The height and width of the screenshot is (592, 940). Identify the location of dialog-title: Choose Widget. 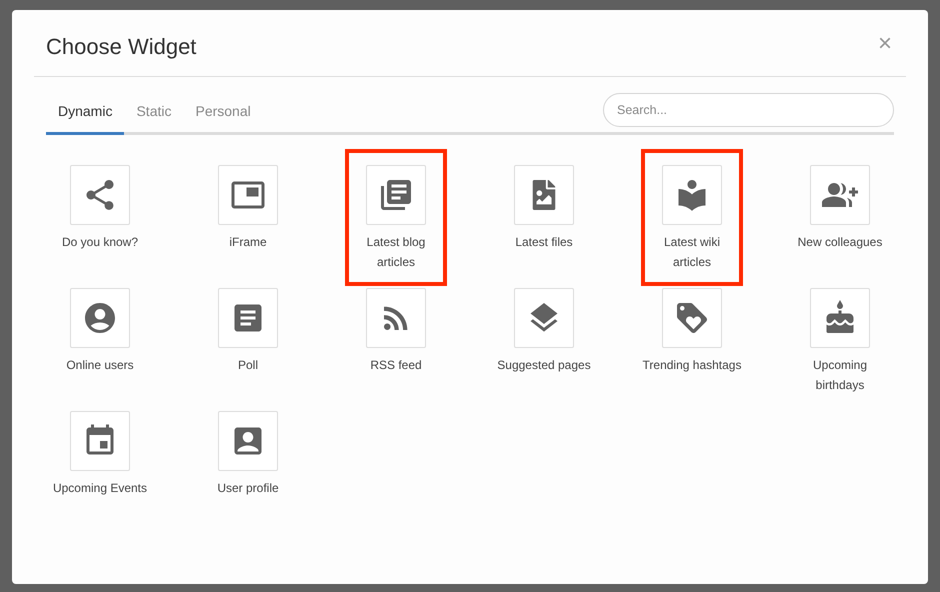
(121, 47).